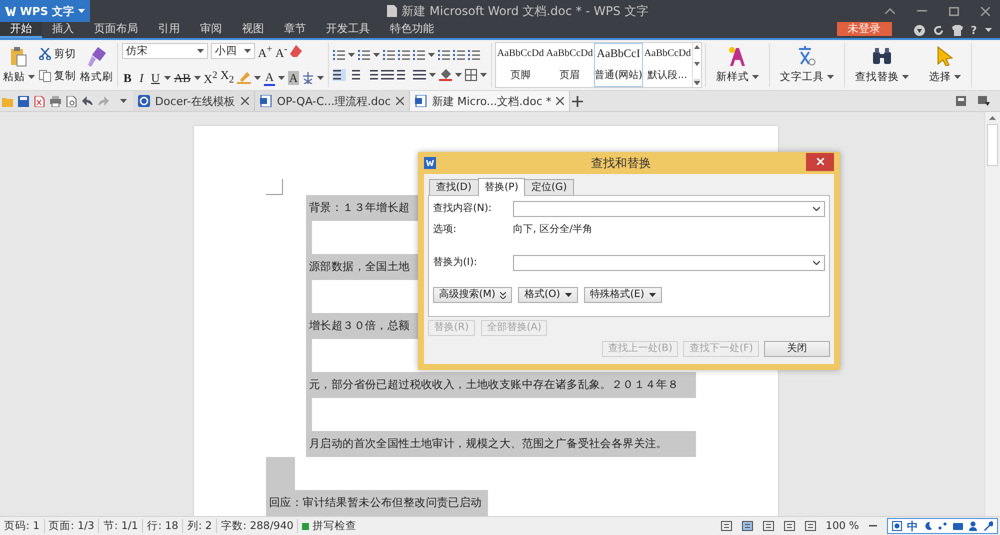 Image resolution: width=1000 pixels, height=535 pixels. I want to click on collapse-icon, so click(890, 11).